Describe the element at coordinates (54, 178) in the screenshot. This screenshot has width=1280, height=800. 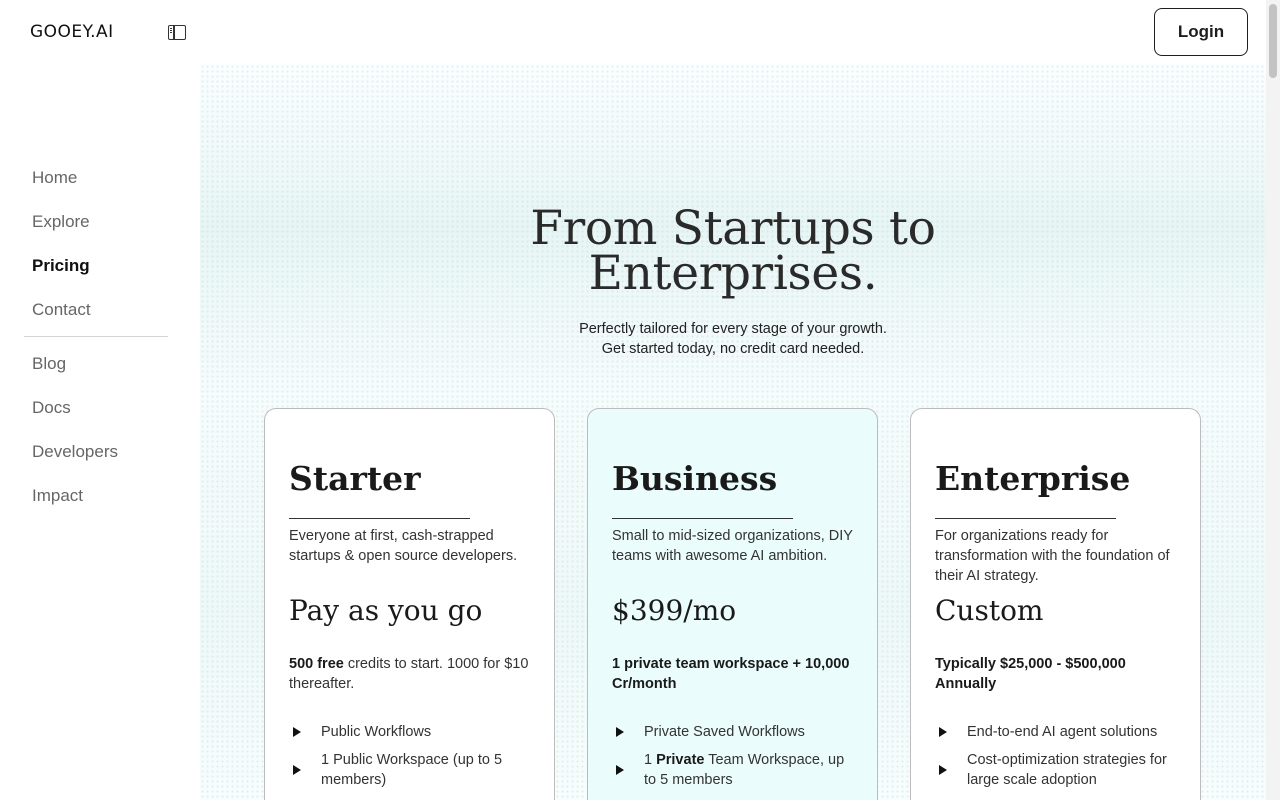
I see `sidebar-item-home: Home` at that location.